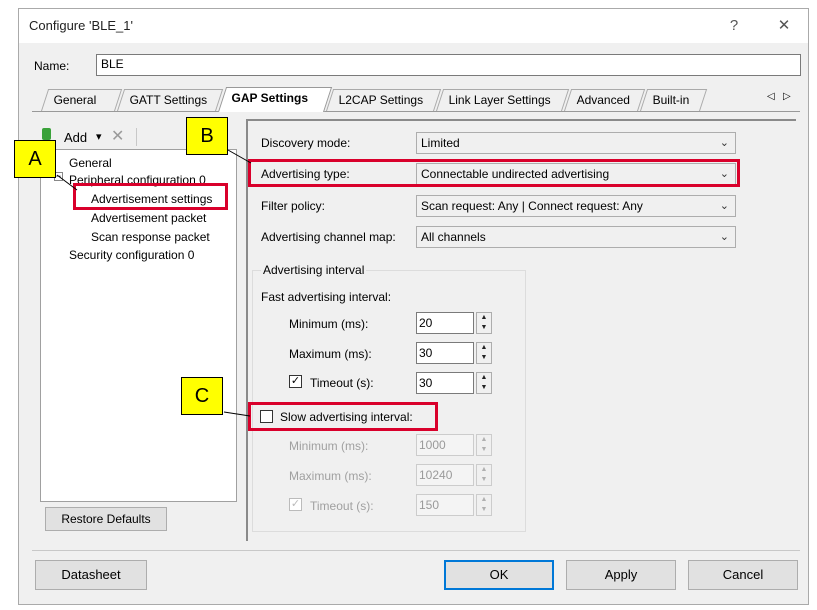 The height and width of the screenshot is (610, 817). Describe the element at coordinates (207, 136) in the screenshot. I see `callout-b: B` at that location.